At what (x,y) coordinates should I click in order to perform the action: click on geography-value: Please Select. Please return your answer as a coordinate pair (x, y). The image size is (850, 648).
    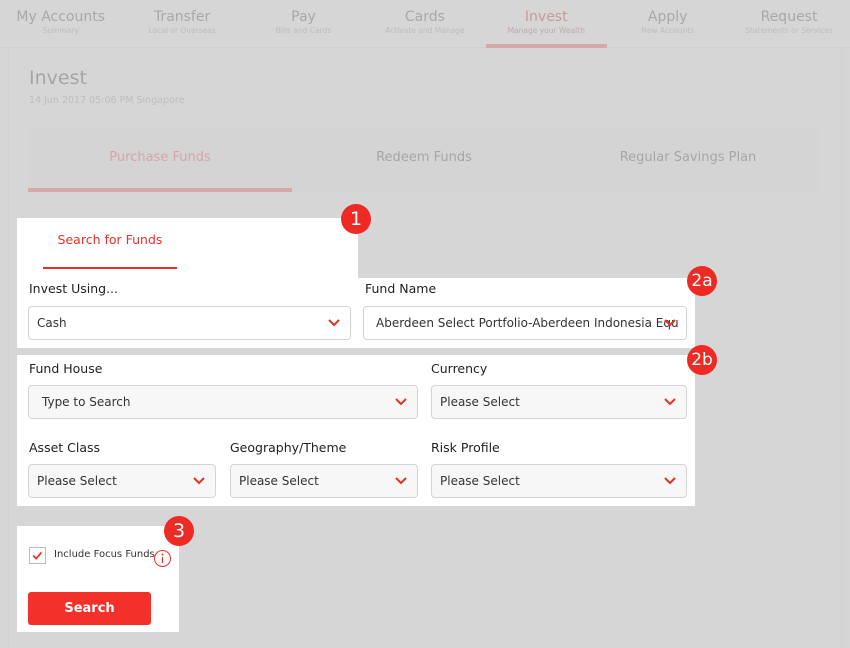
    Looking at the image, I should click on (279, 481).